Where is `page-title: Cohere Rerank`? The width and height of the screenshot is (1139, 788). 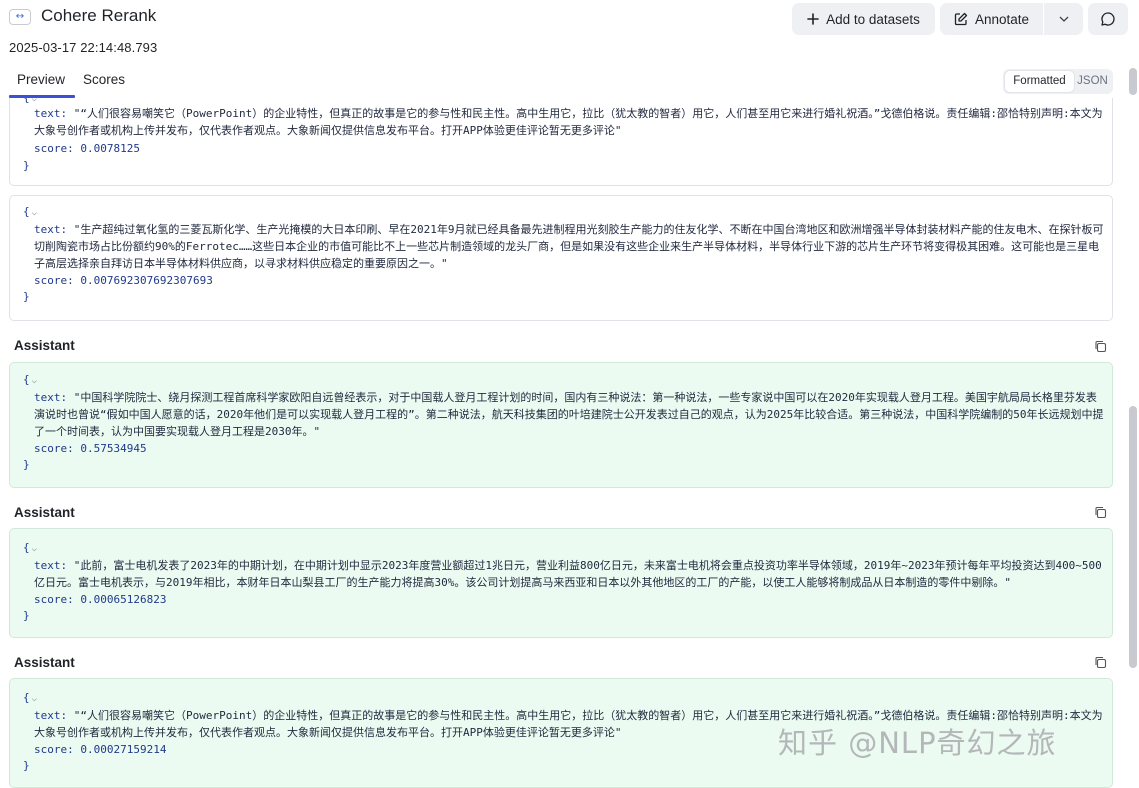 page-title: Cohere Rerank is located at coordinates (99, 15).